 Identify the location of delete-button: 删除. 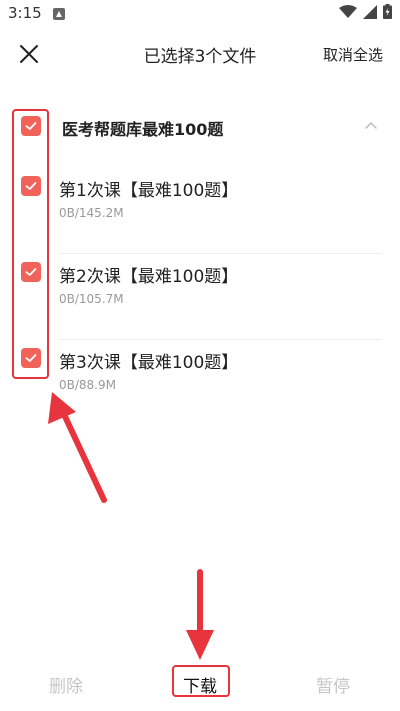
(66, 684).